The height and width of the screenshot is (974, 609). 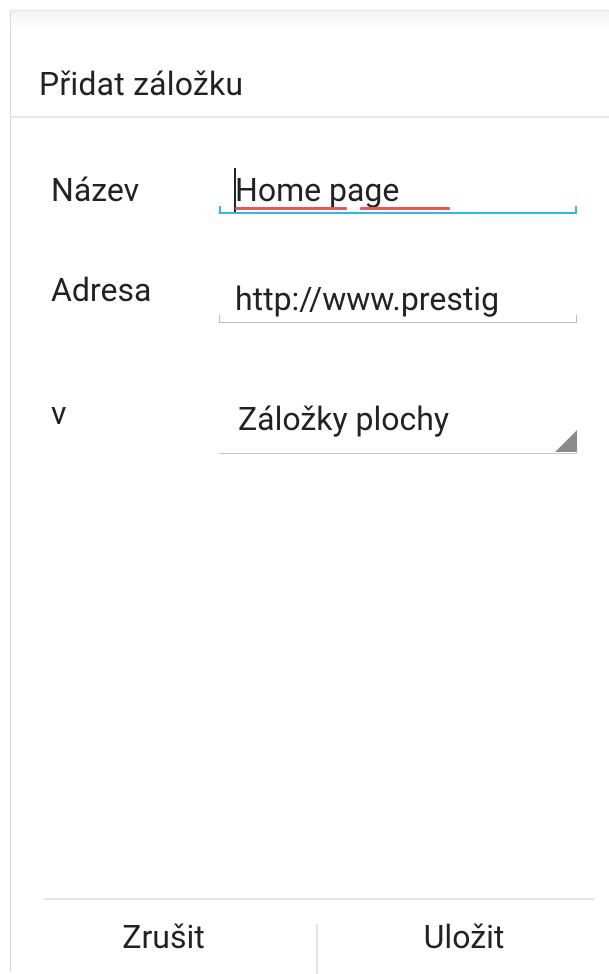 What do you see at coordinates (319, 899) in the screenshot?
I see `button-bar-divider` at bounding box center [319, 899].